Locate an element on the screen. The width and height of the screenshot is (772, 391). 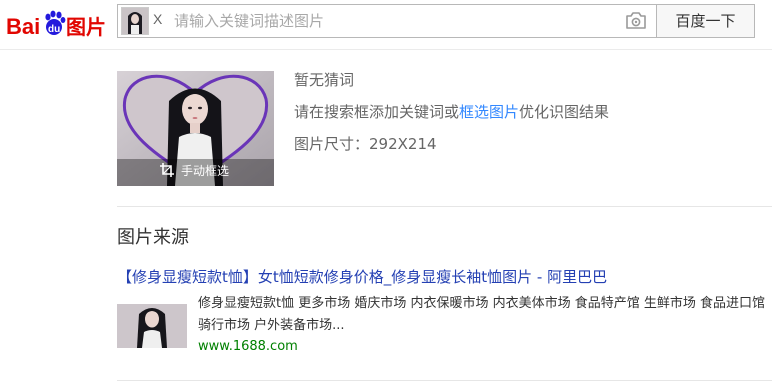
crop-icon is located at coordinates (167, 170).